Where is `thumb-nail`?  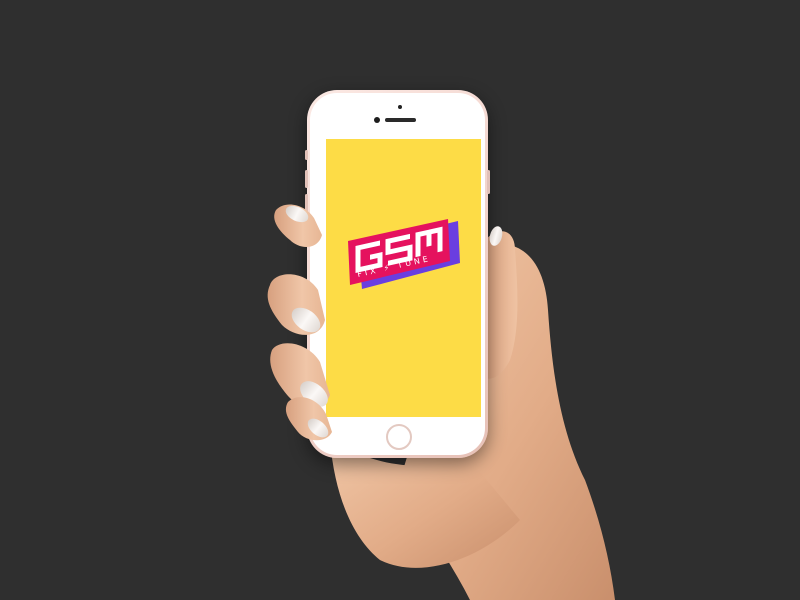
thumb-nail is located at coordinates (496, 236).